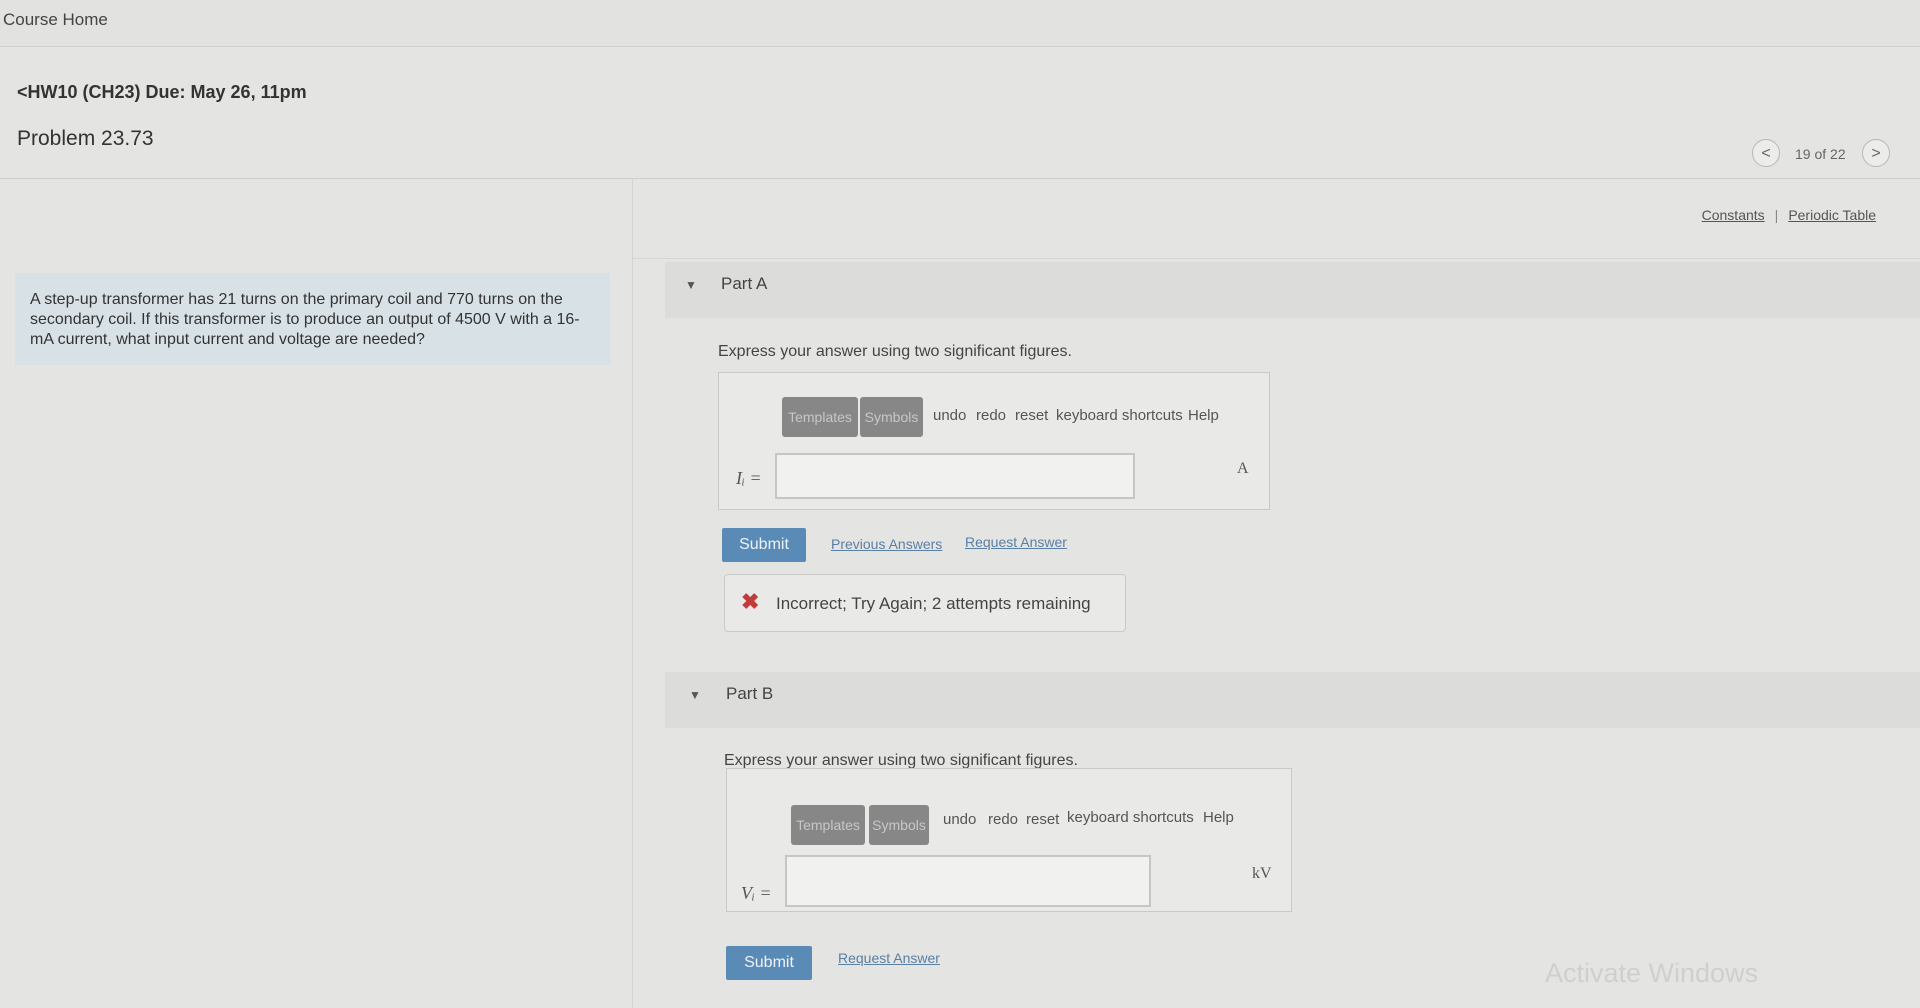 This screenshot has width=1920, height=1008. What do you see at coordinates (955, 476) in the screenshot?
I see `input-current-field` at bounding box center [955, 476].